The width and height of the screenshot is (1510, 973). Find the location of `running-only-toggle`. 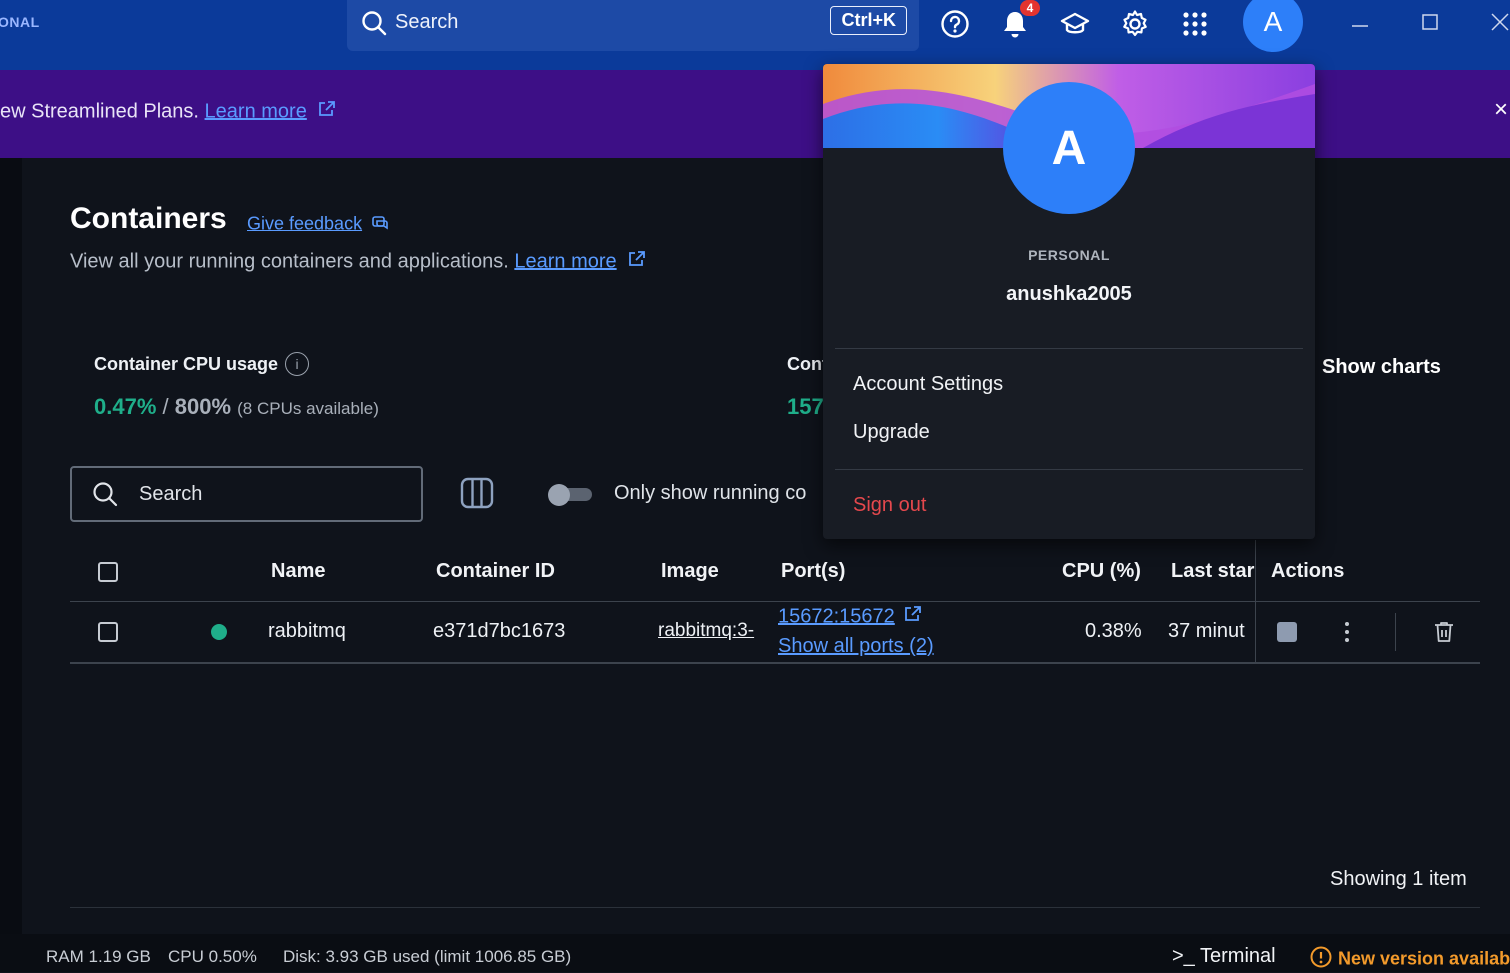

running-only-toggle is located at coordinates (570, 495).